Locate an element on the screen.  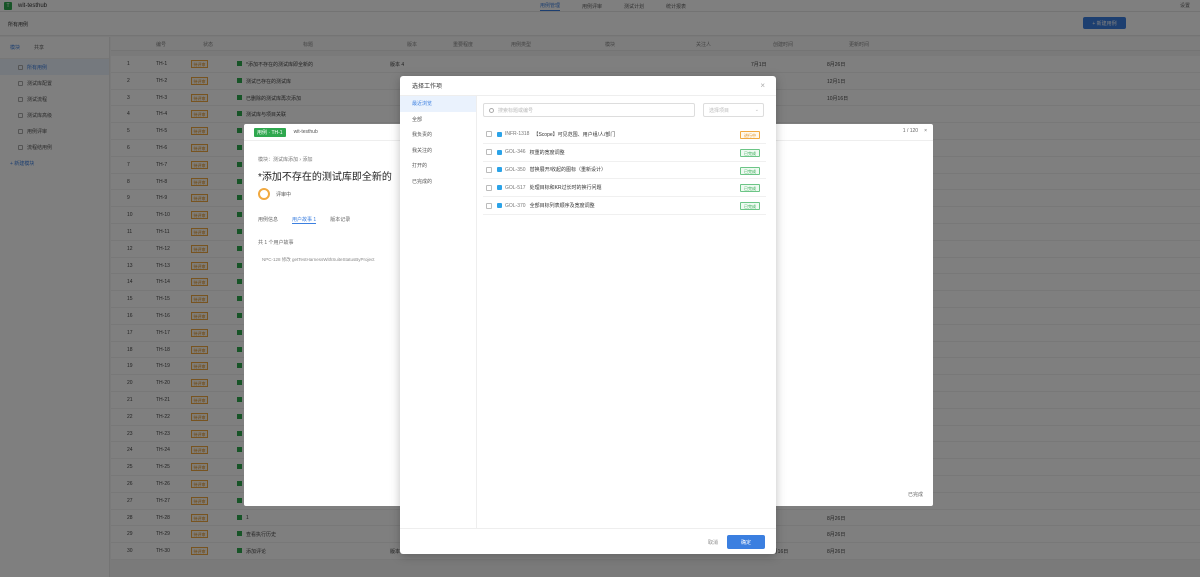
nav-open: 打开的 is located at coordinates (438, 166).